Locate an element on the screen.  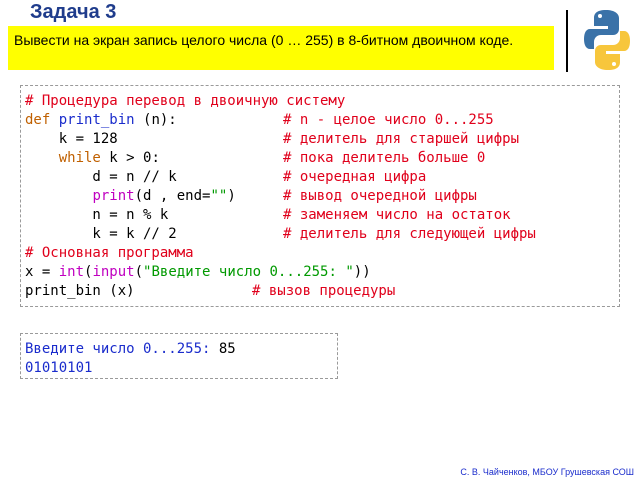
code-line: k = k // 2 # делитель для следующей цифры is located at coordinates (322, 234).